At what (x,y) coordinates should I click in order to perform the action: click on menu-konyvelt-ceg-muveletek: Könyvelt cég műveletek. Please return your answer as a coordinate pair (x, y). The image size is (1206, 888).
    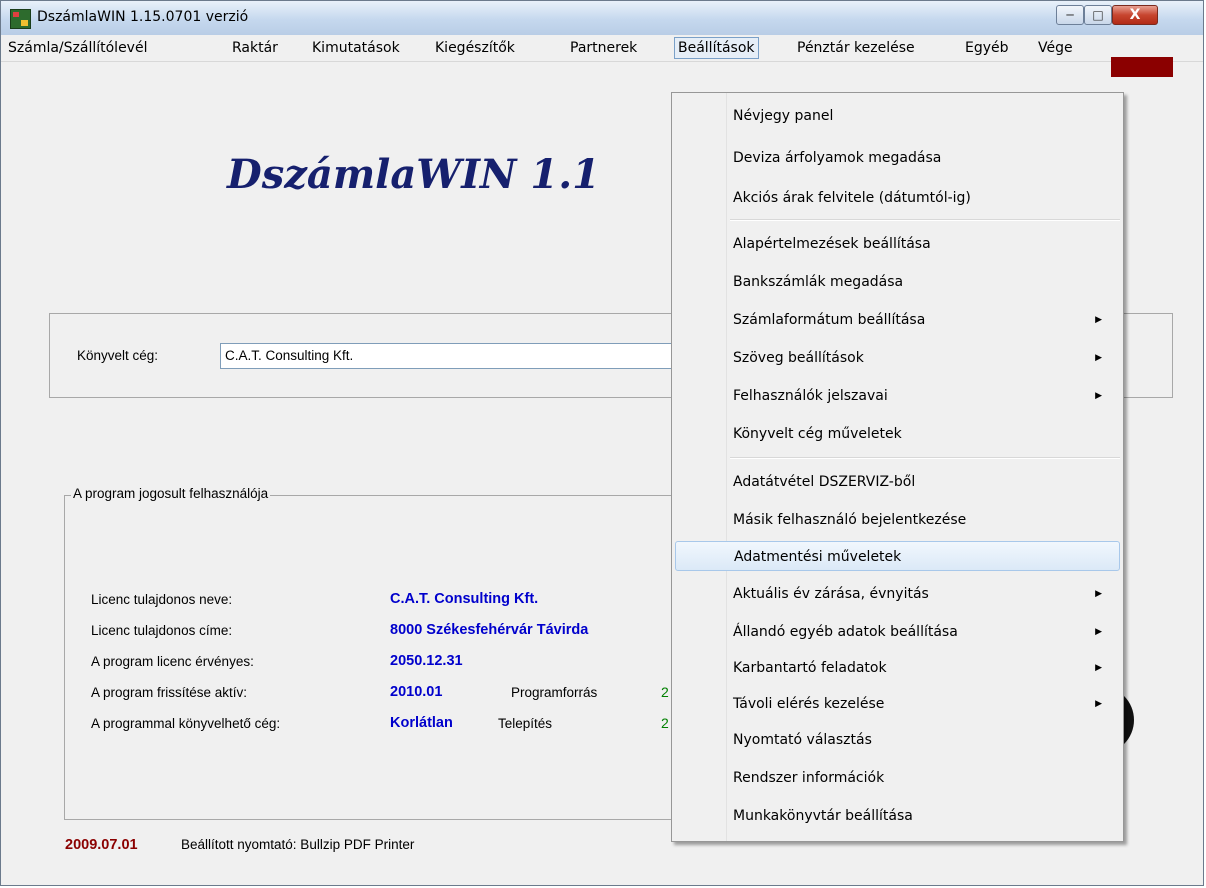
    Looking at the image, I should click on (897, 434).